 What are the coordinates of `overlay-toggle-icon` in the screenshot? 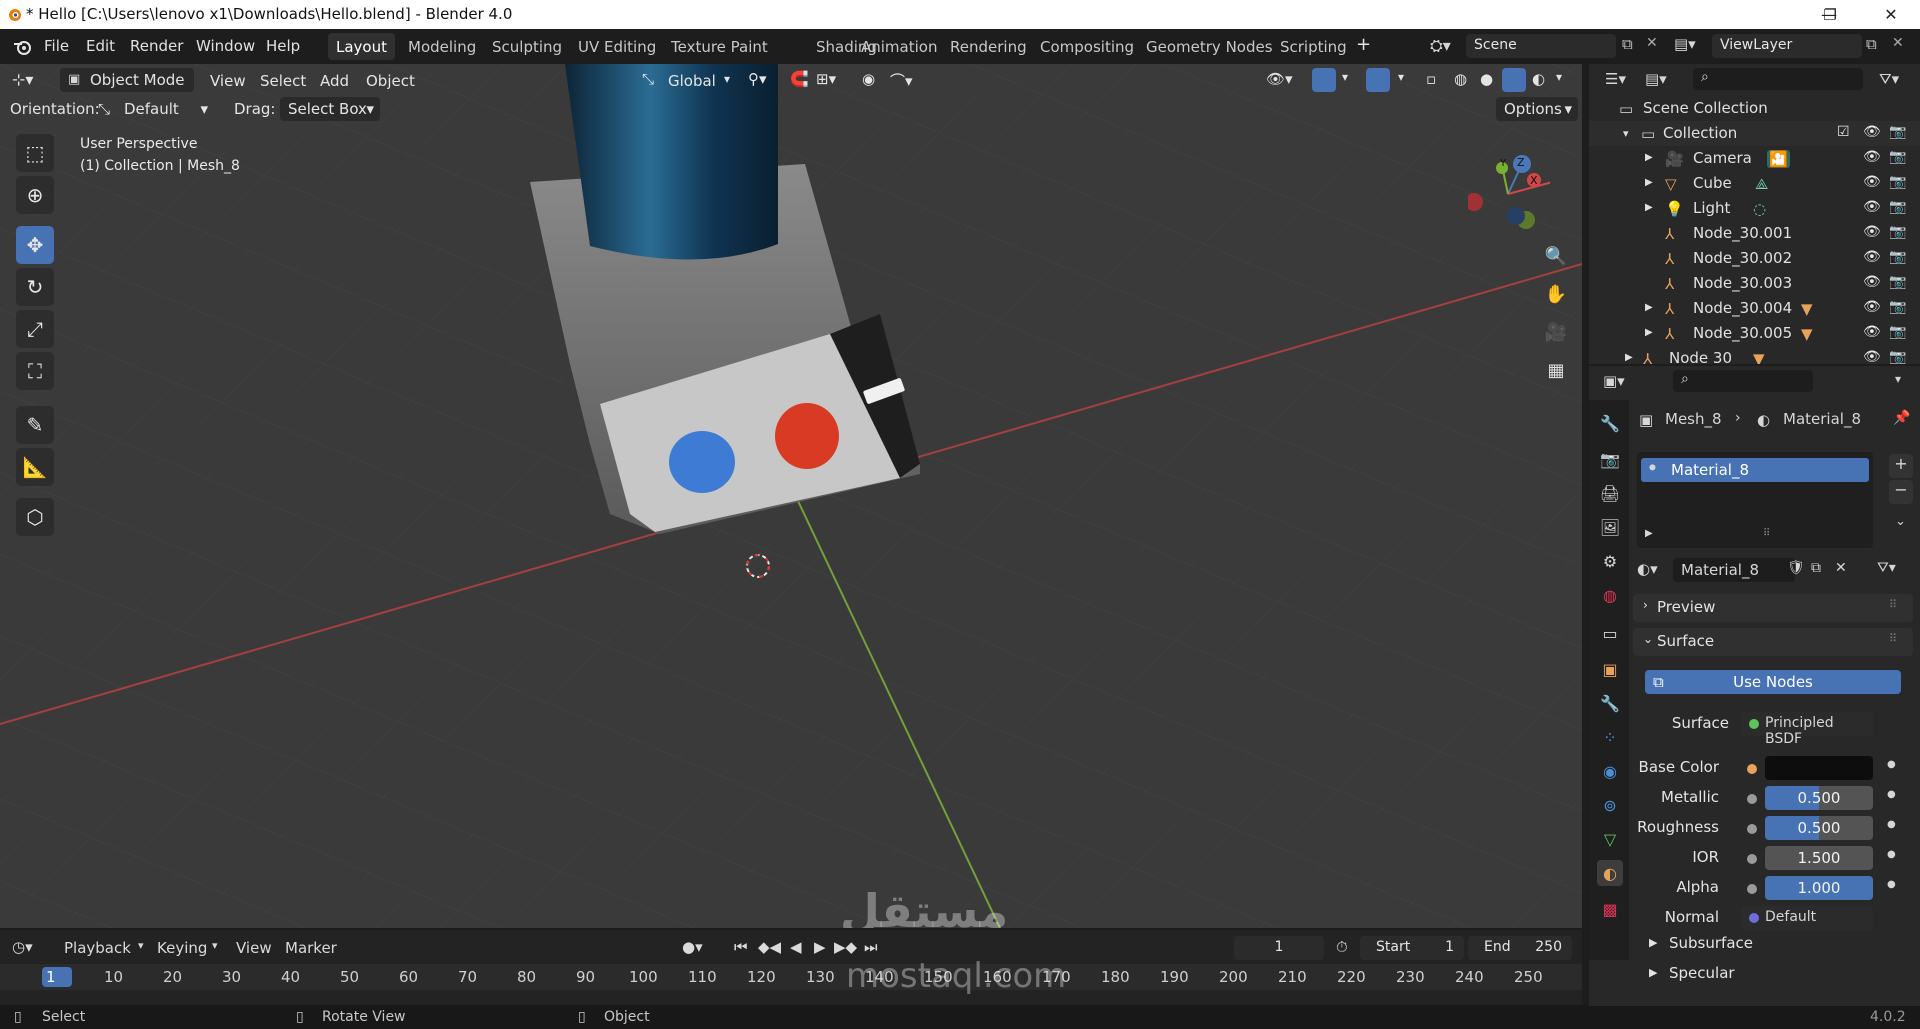 It's located at (1378, 80).